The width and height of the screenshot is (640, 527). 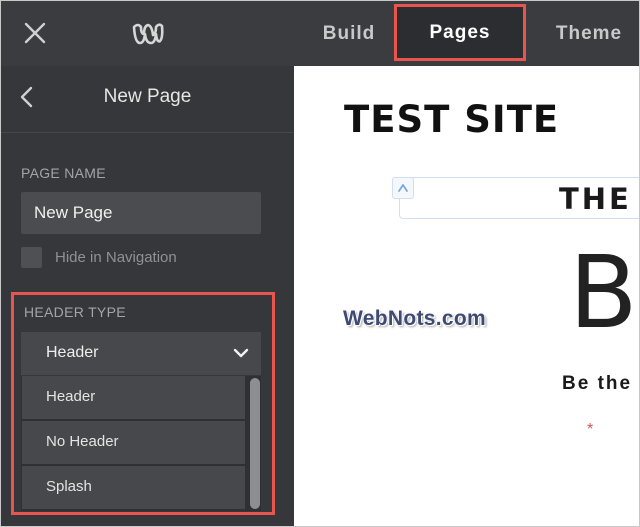 What do you see at coordinates (414, 318) in the screenshot?
I see `watermark-text: WebNots.com` at bounding box center [414, 318].